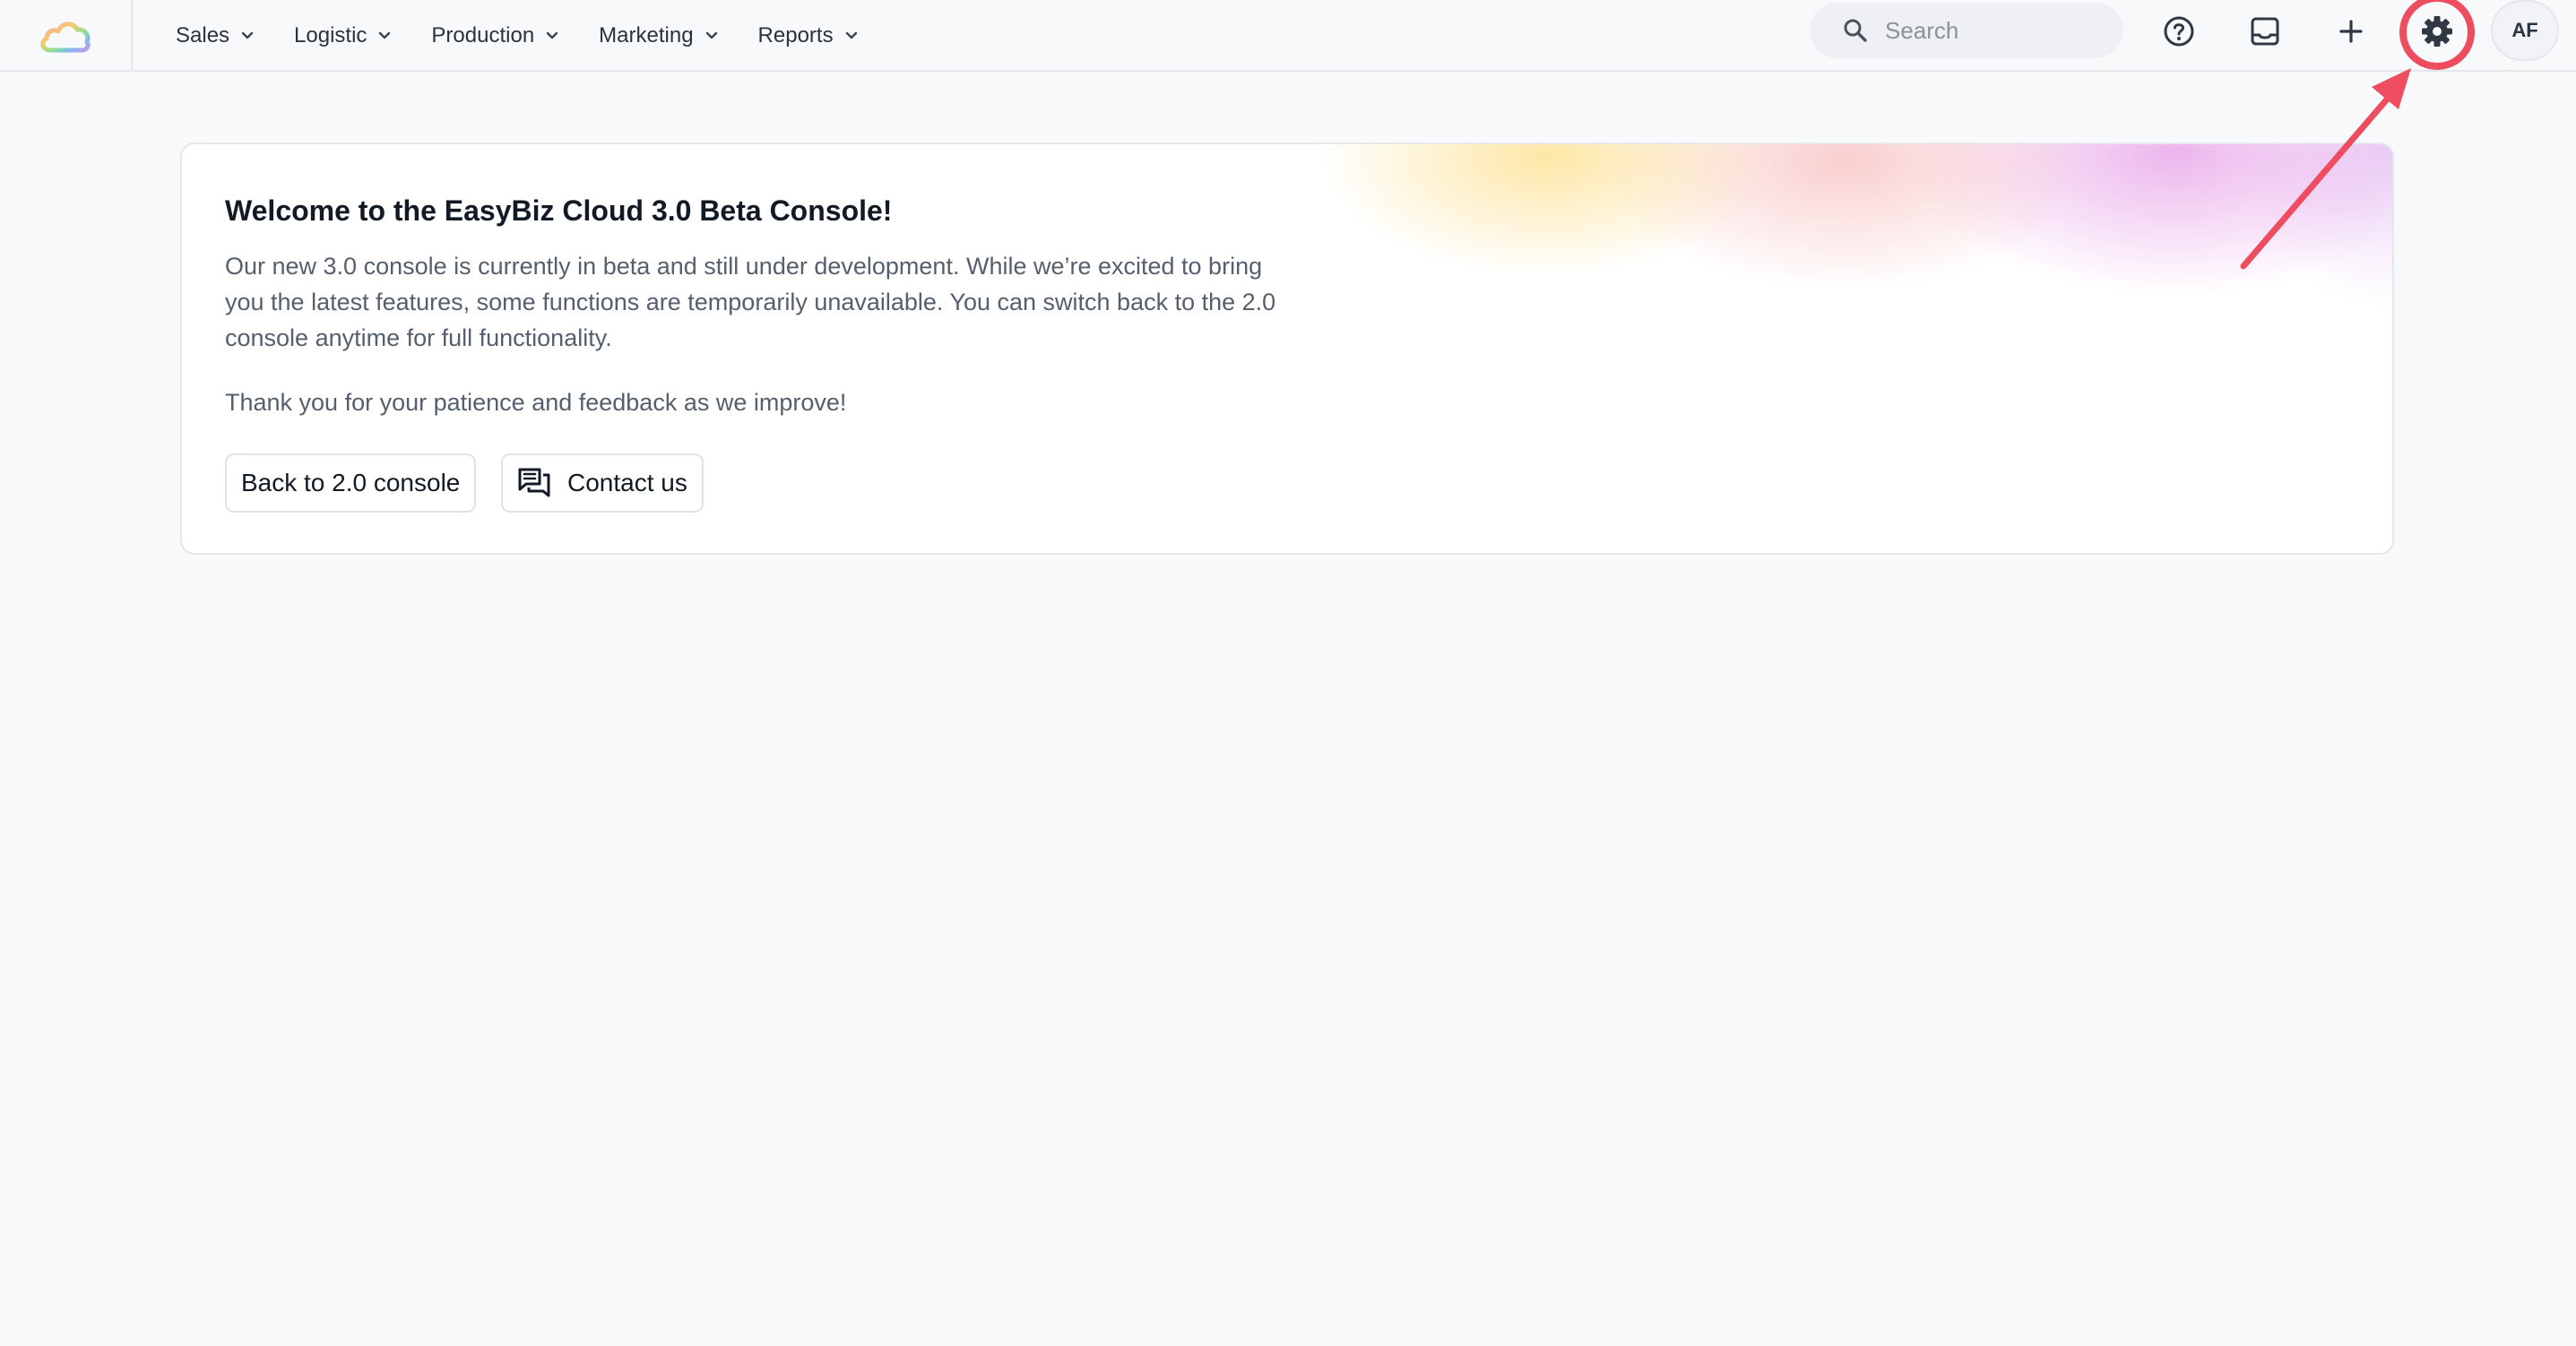 The image size is (2576, 1346). Describe the element at coordinates (646, 35) in the screenshot. I see `nav-label: Marketing` at that location.